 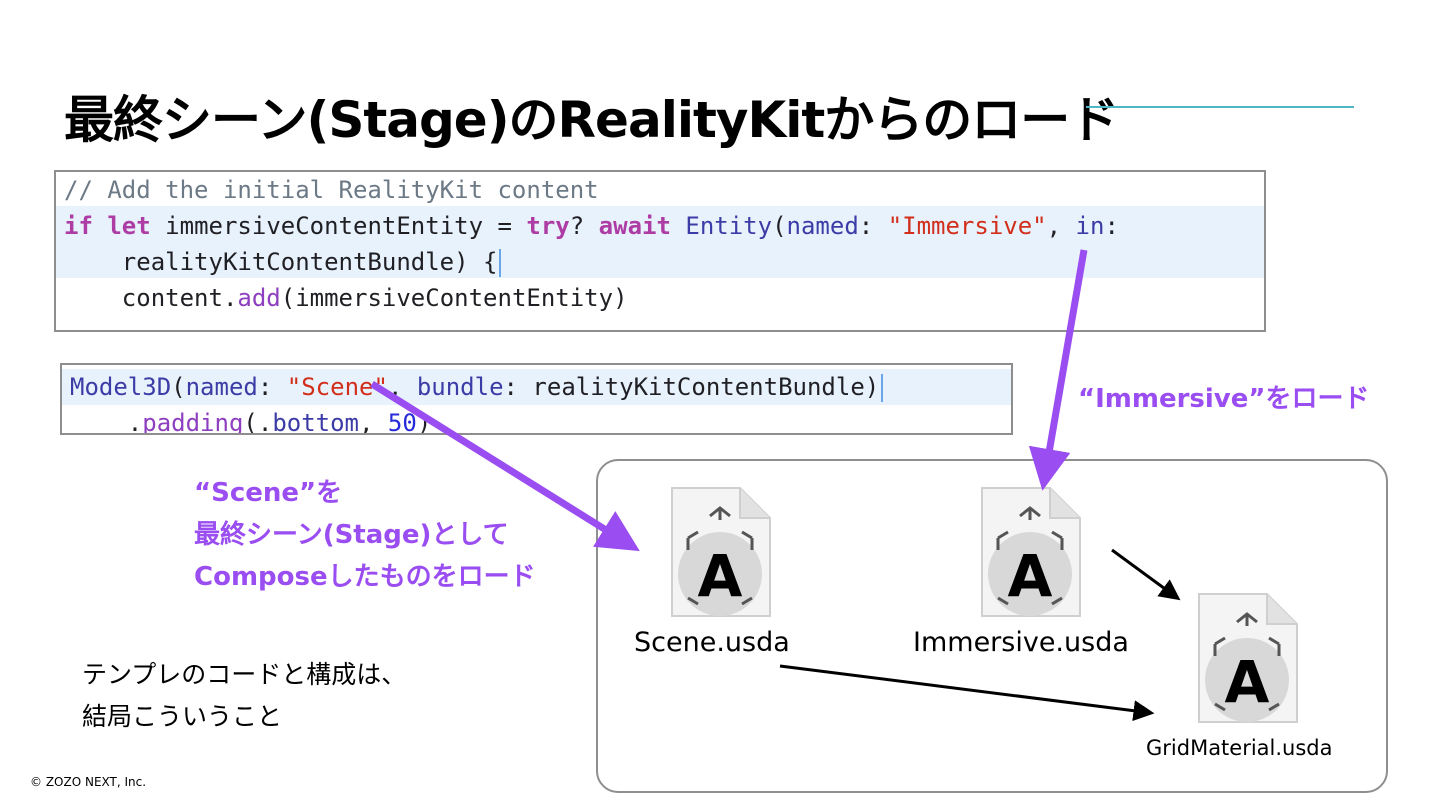 What do you see at coordinates (1224, 399) in the screenshot?
I see `immersive-load-label: “Immersive”をロード` at bounding box center [1224, 399].